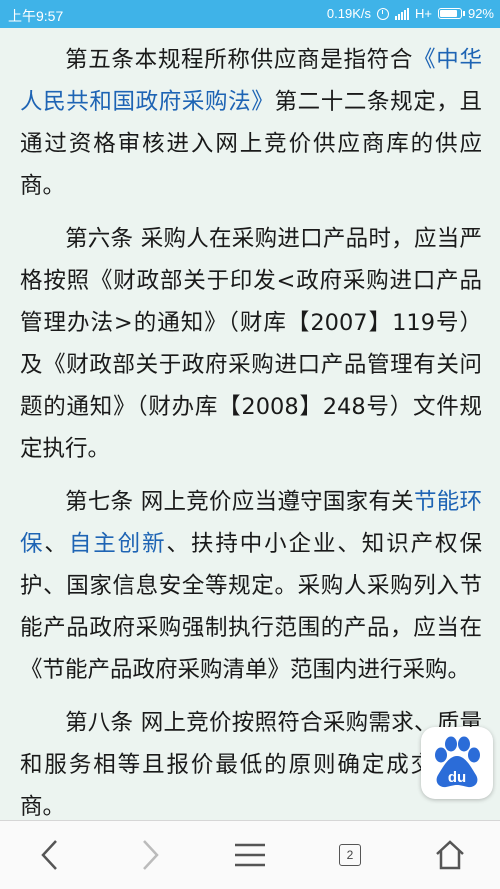 This screenshot has width=500, height=889. Describe the element at coordinates (348, 13) in the screenshot. I see `network-speed: 0.19K/s` at that location.